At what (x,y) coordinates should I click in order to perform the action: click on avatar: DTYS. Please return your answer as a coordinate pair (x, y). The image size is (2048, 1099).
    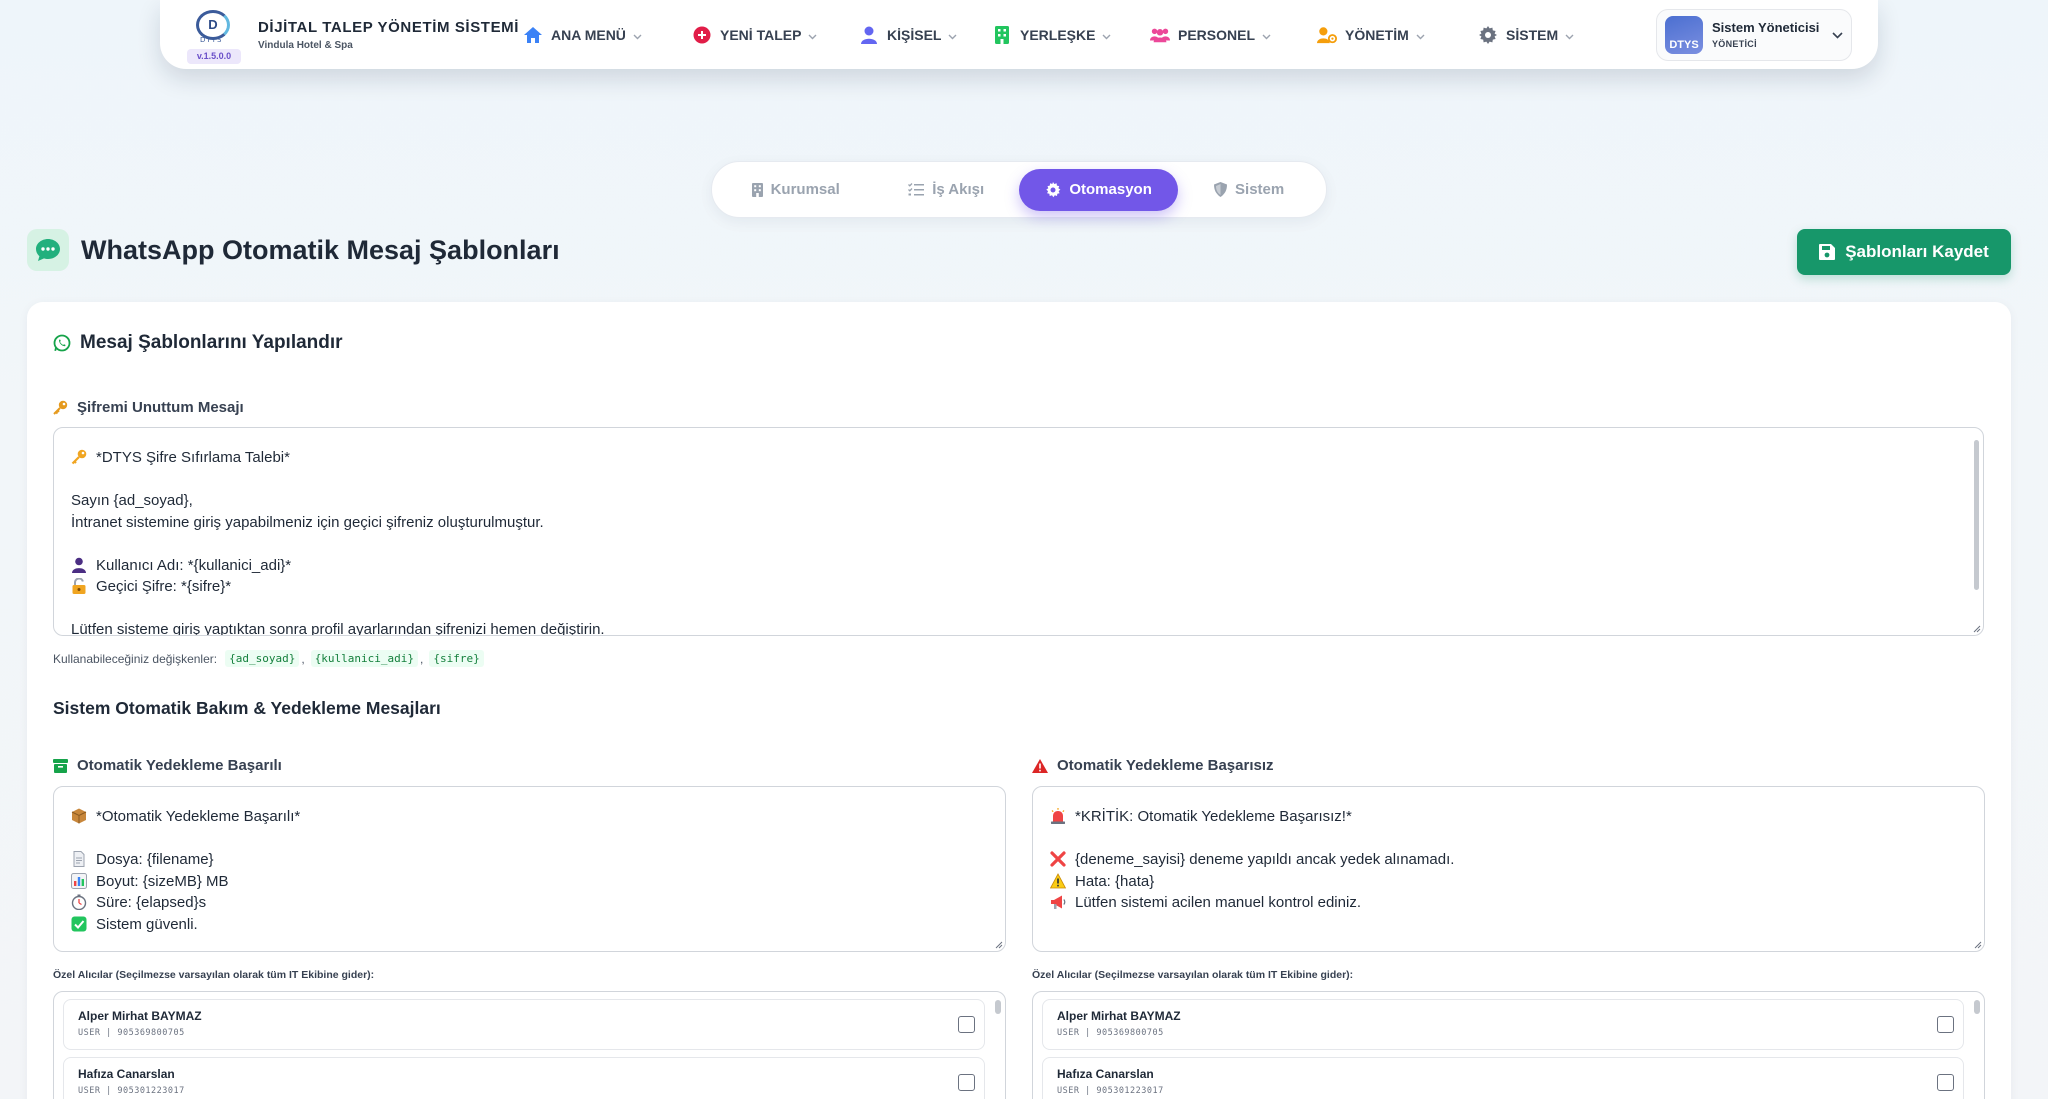
    Looking at the image, I should click on (1684, 34).